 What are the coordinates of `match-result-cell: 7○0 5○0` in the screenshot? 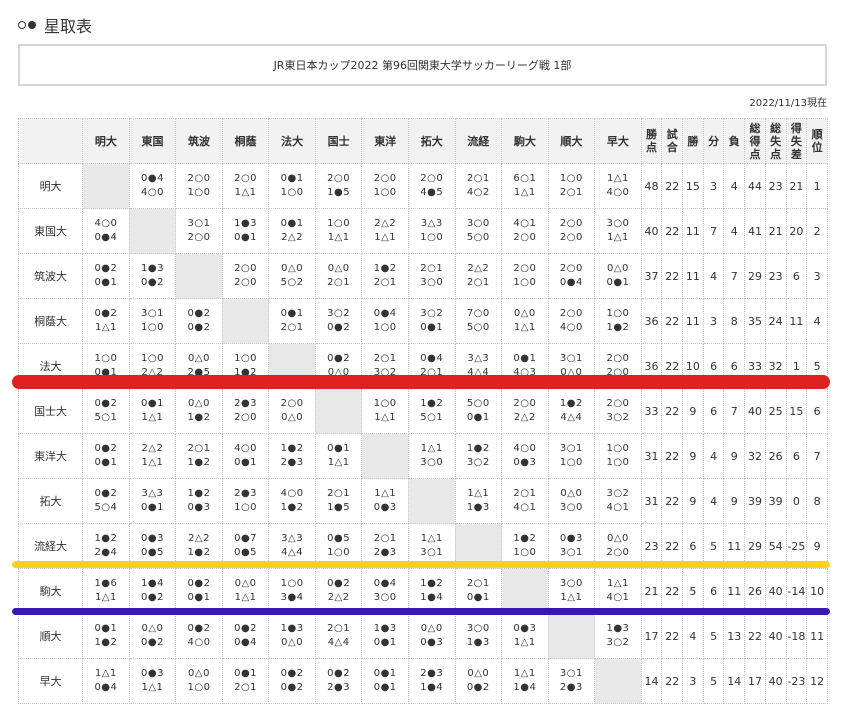 It's located at (478, 321).